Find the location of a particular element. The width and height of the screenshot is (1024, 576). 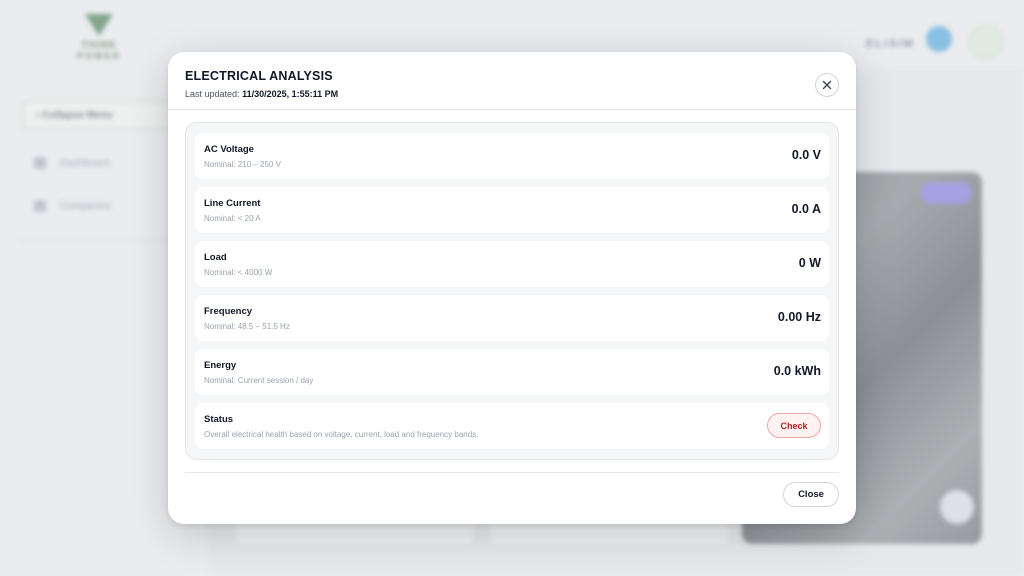

metric-nominal: Nominal: 210 – 250 V is located at coordinates (242, 164).